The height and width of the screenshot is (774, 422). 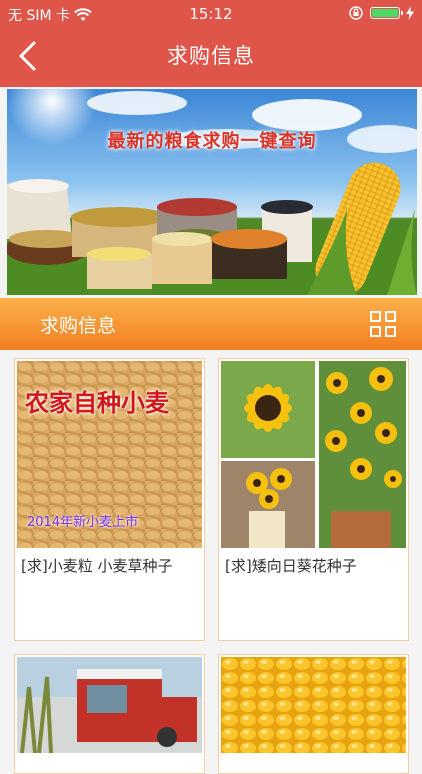 I want to click on sunflower-image, so click(x=313, y=454).